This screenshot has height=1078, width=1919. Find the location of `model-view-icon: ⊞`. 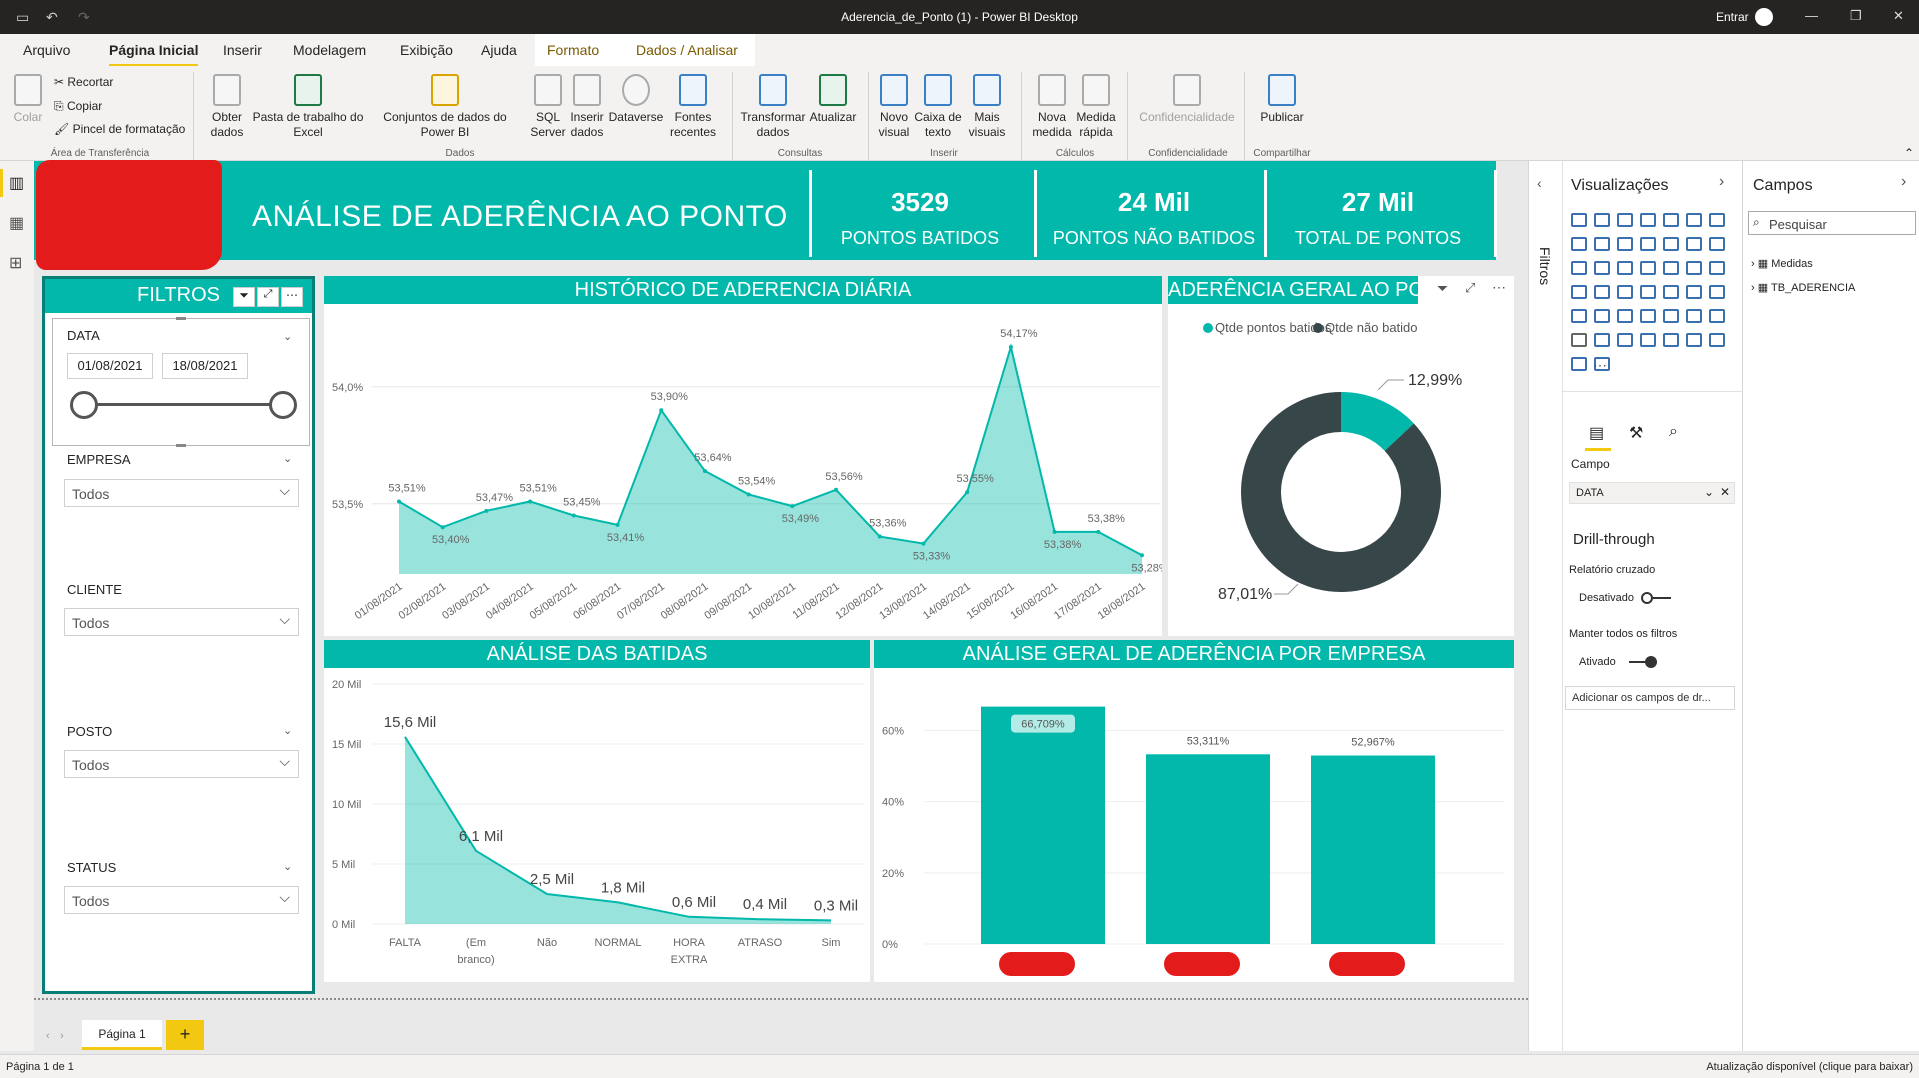

model-view-icon: ⊞ is located at coordinates (15, 263).